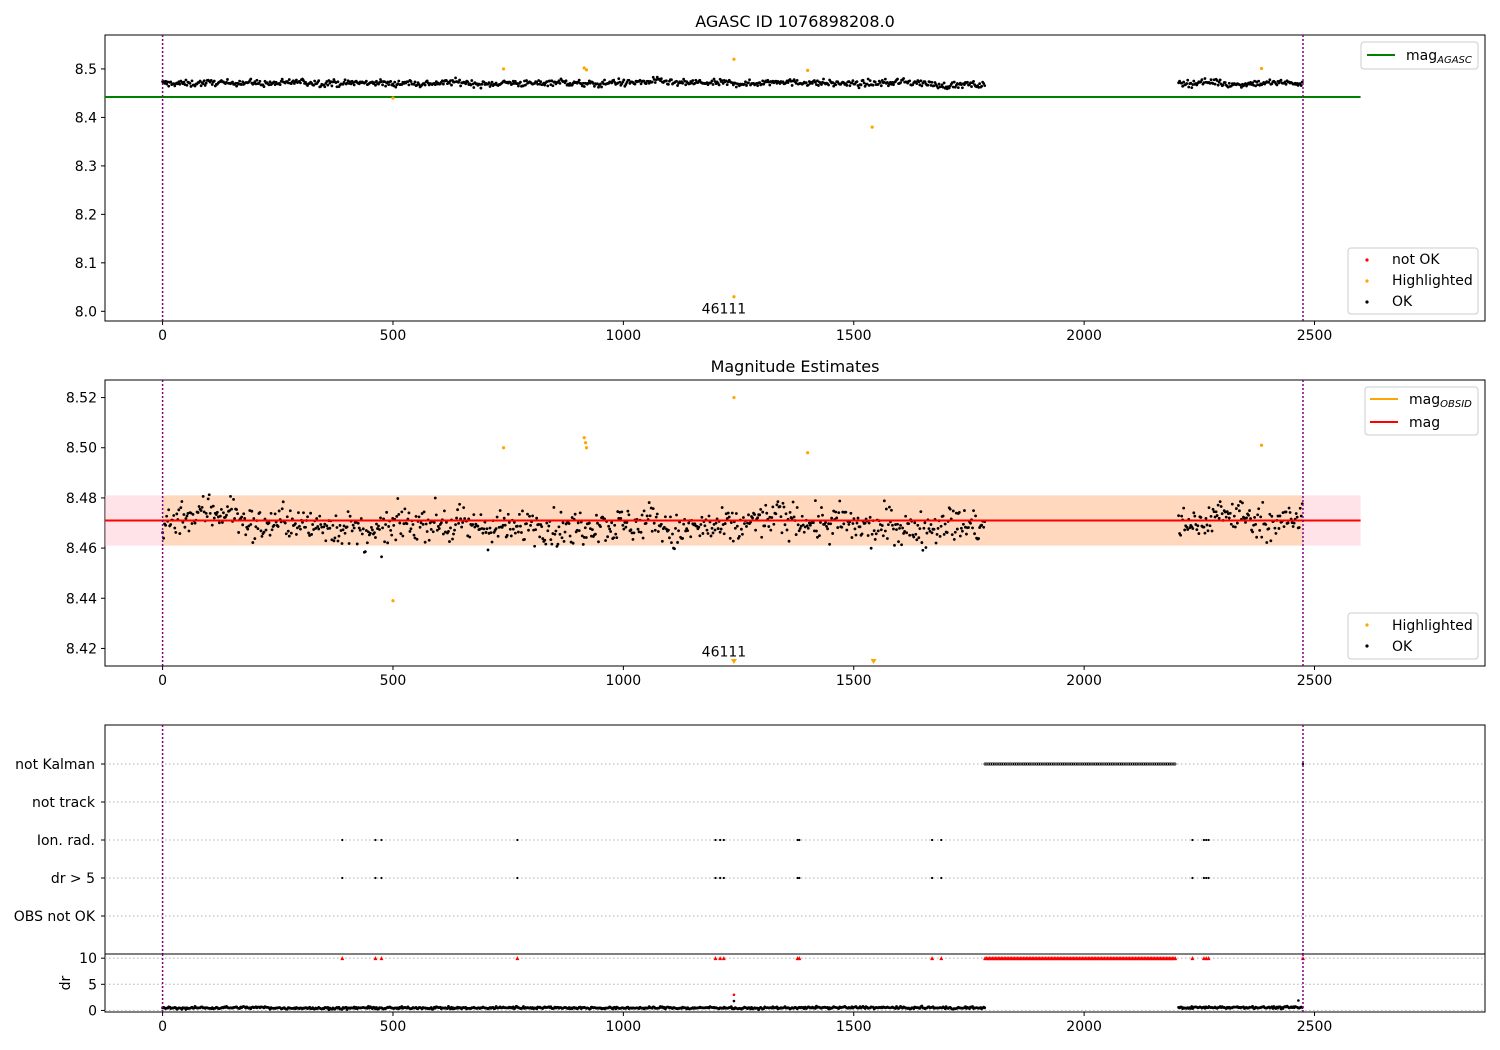 The height and width of the screenshot is (1050, 1500). Describe the element at coordinates (1432, 626) in the screenshot. I see `legend-highlighted-label-2: Highlighted` at that location.